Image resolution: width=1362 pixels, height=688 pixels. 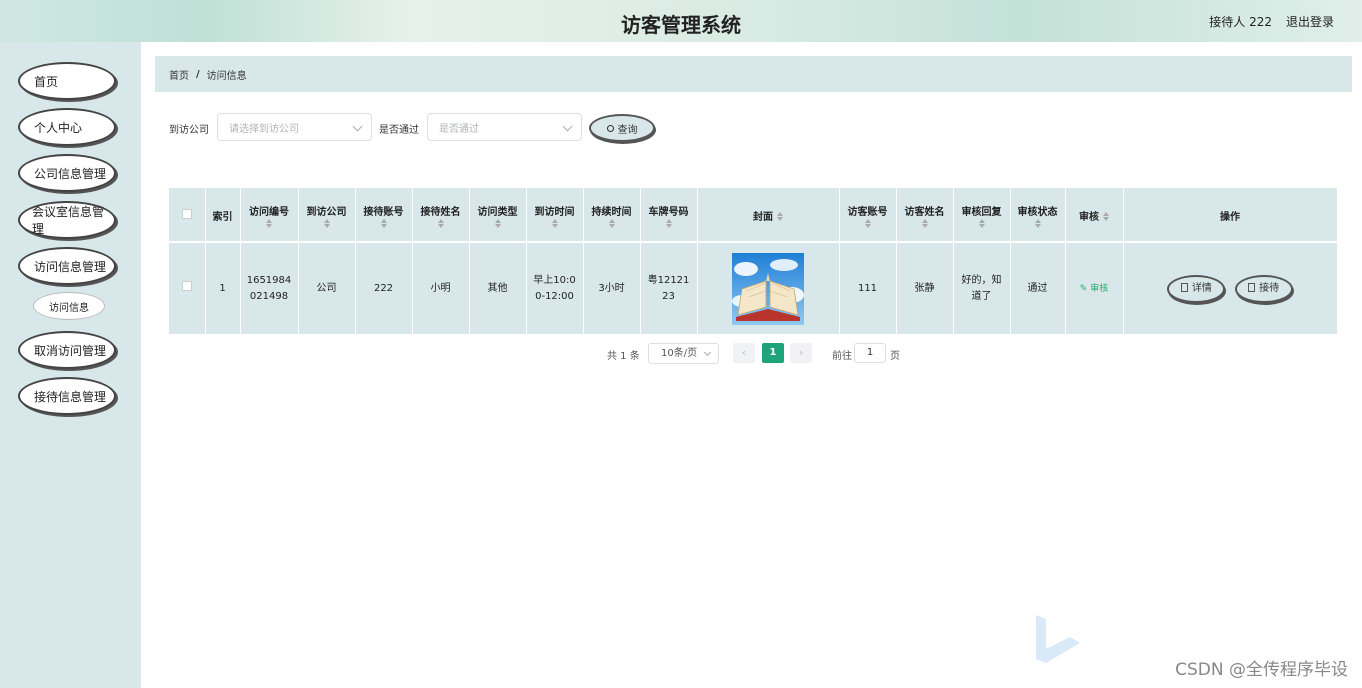 I want to click on next-page-button: ›, so click(x=801, y=353).